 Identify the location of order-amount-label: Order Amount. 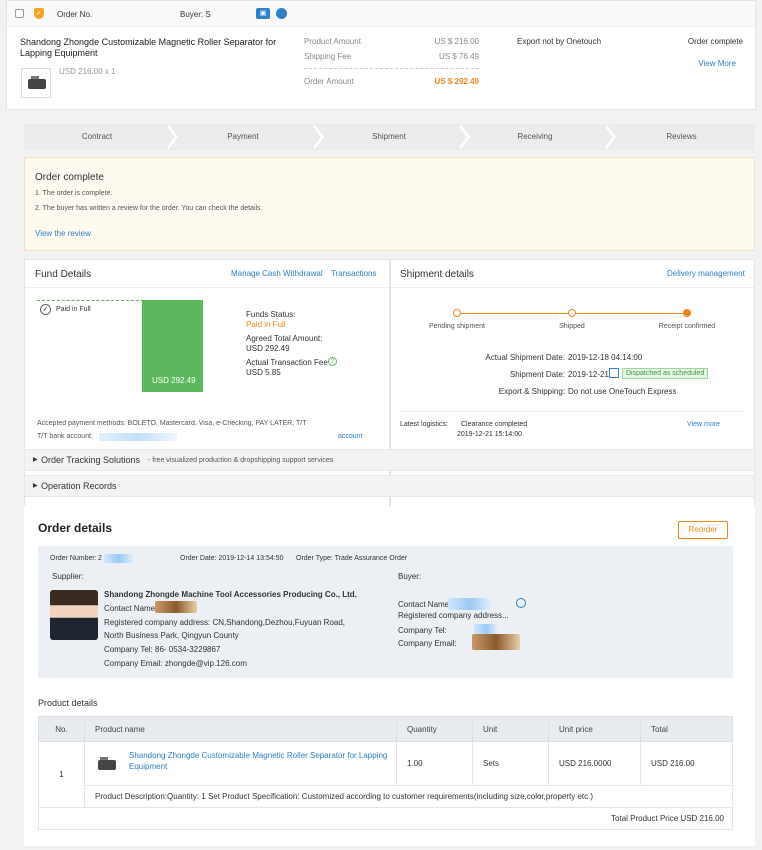
(329, 81).